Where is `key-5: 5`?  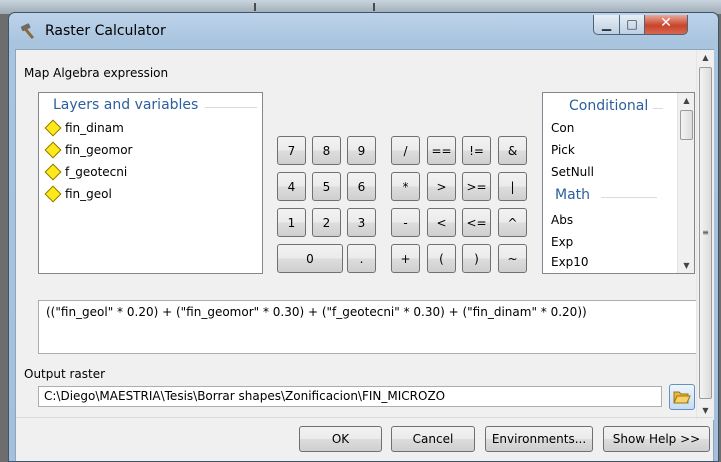 key-5: 5 is located at coordinates (326, 186).